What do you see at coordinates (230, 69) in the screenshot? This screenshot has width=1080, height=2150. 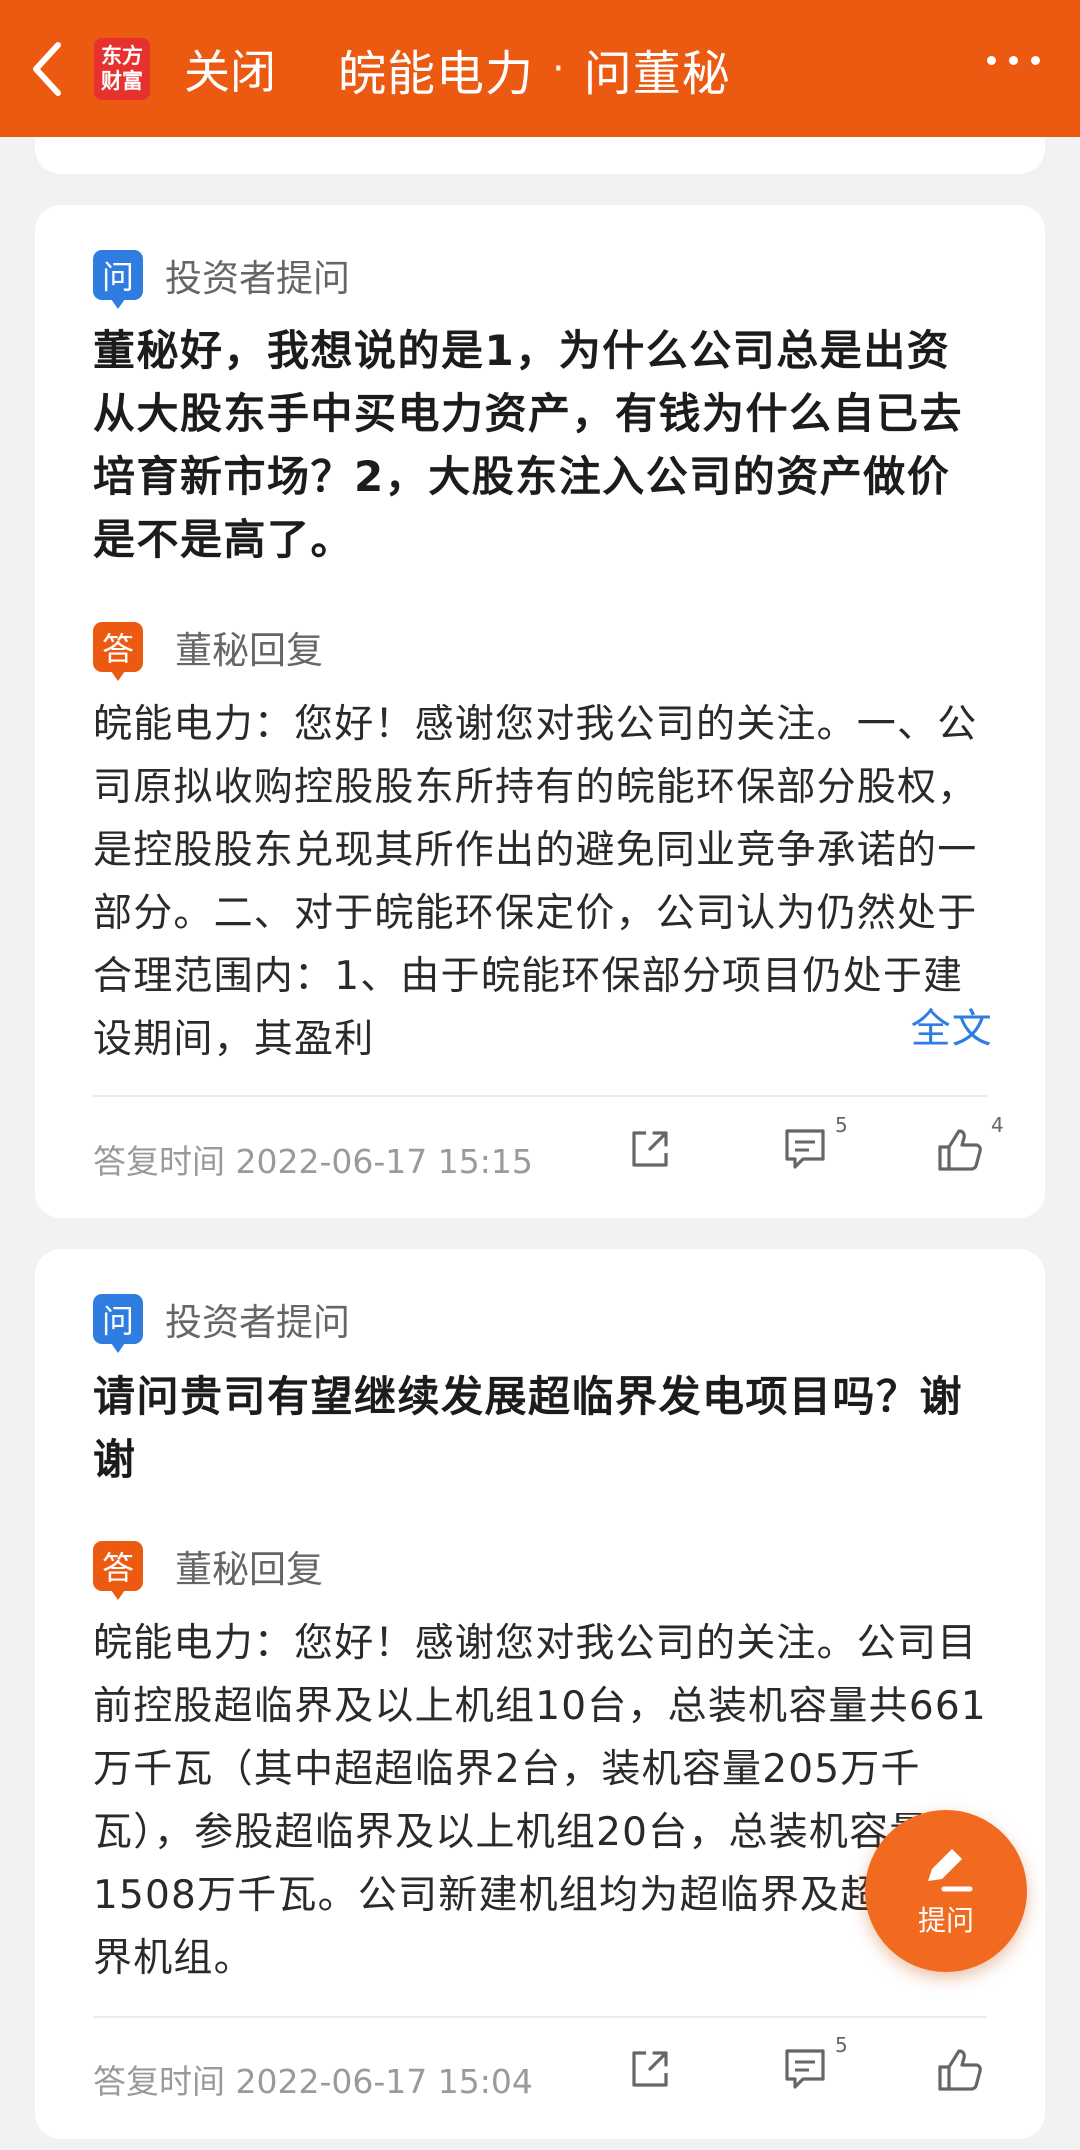 I see `close-button: 关闭` at bounding box center [230, 69].